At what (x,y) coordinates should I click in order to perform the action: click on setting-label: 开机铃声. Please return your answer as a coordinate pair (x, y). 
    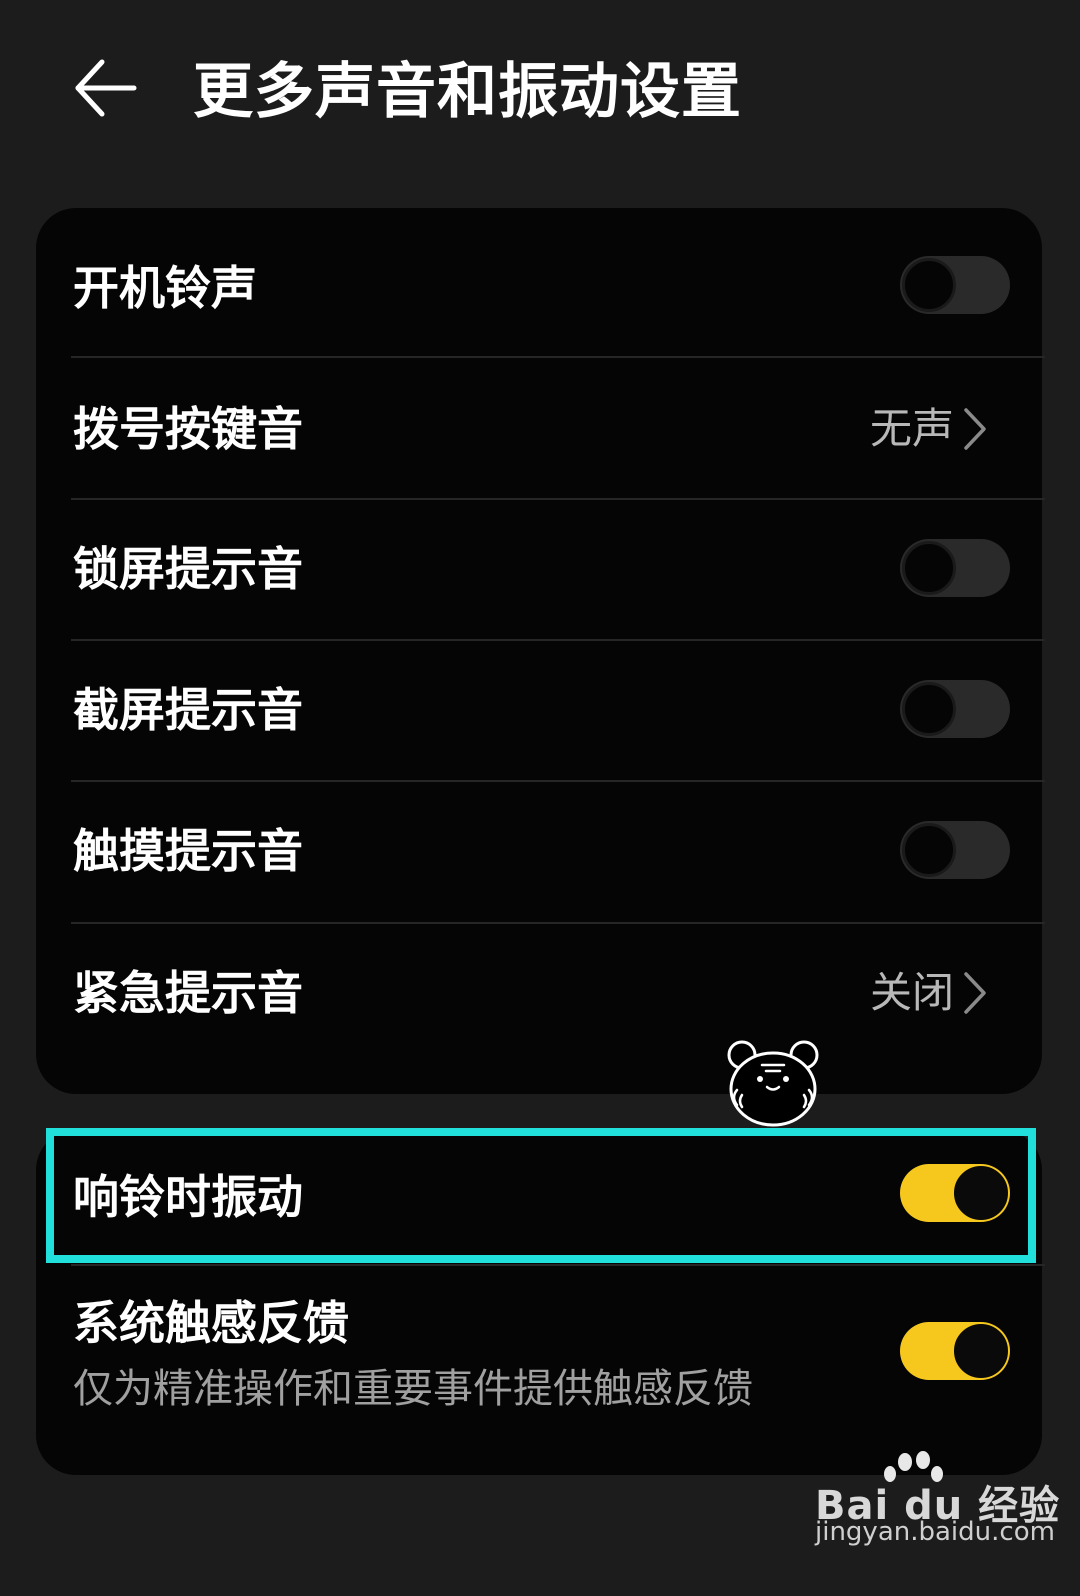
    Looking at the image, I should click on (165, 288).